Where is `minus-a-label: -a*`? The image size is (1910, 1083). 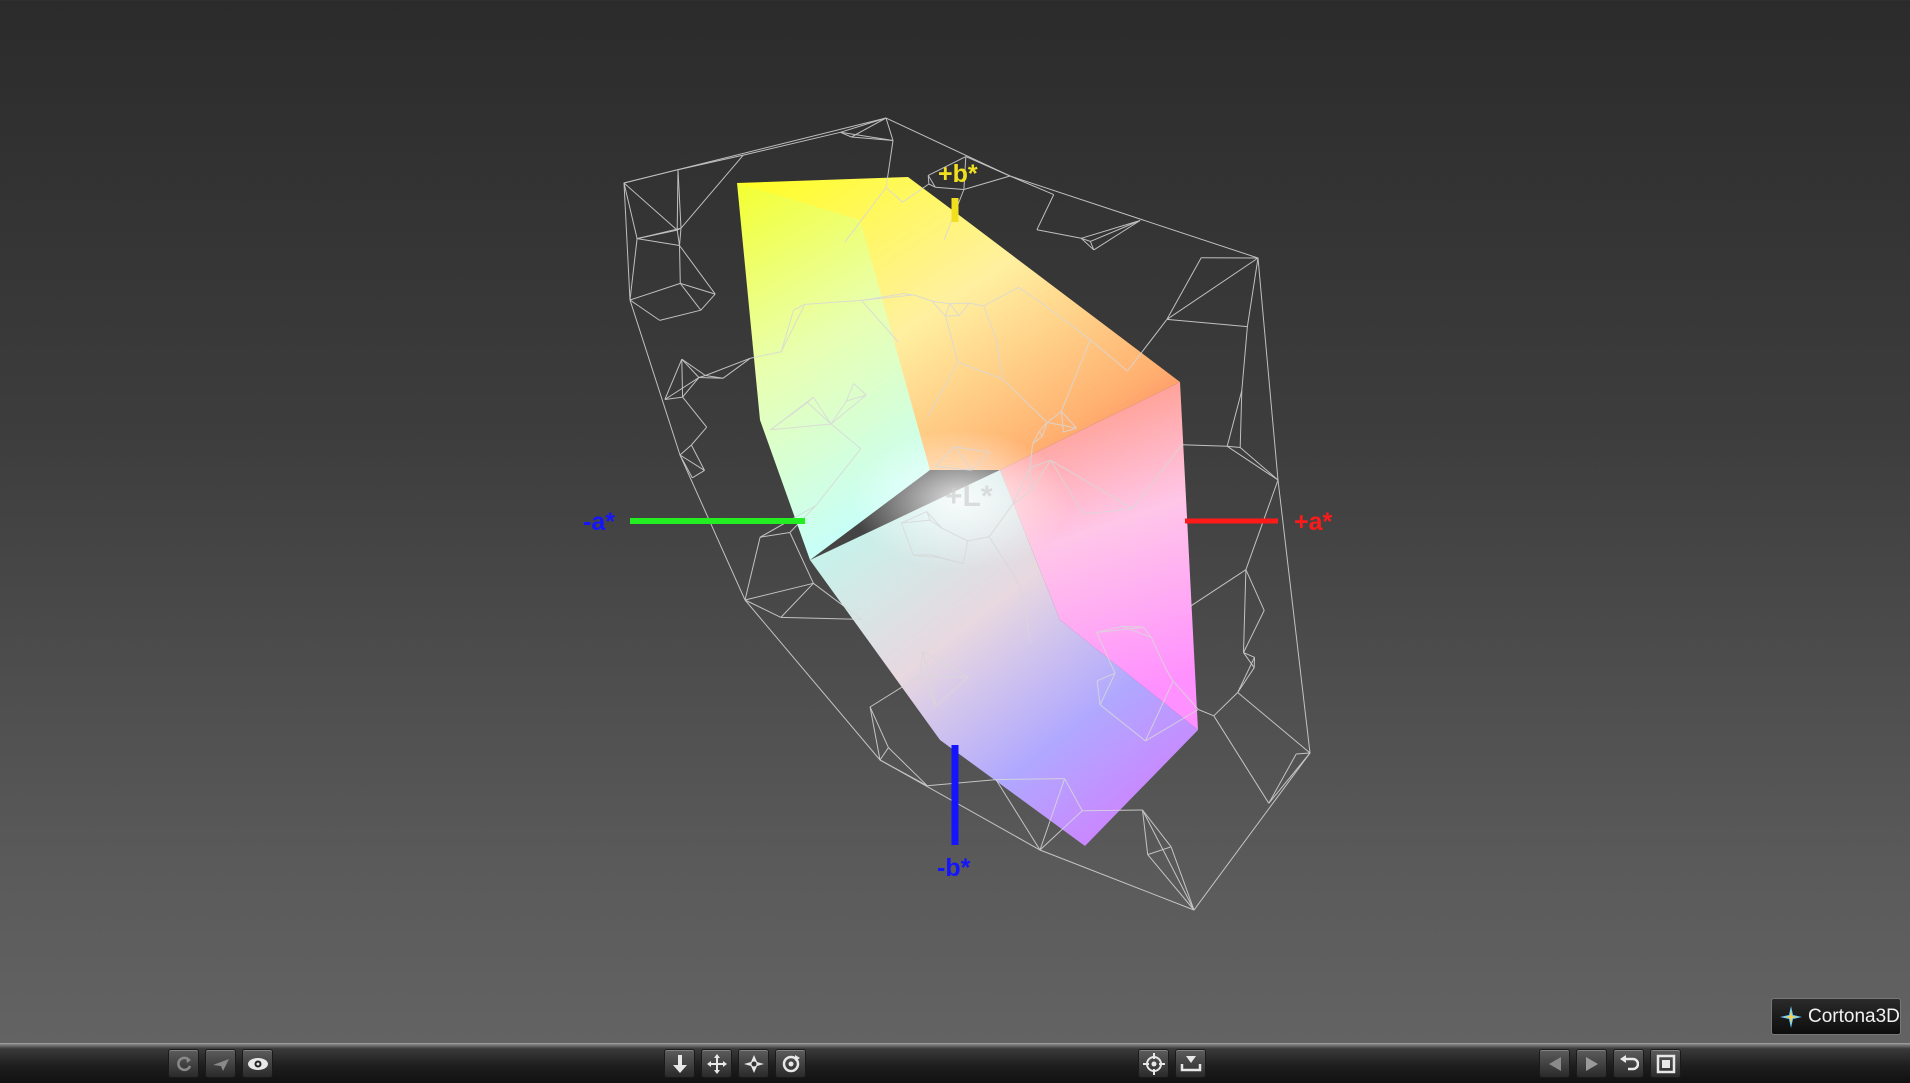 minus-a-label: -a* is located at coordinates (599, 522).